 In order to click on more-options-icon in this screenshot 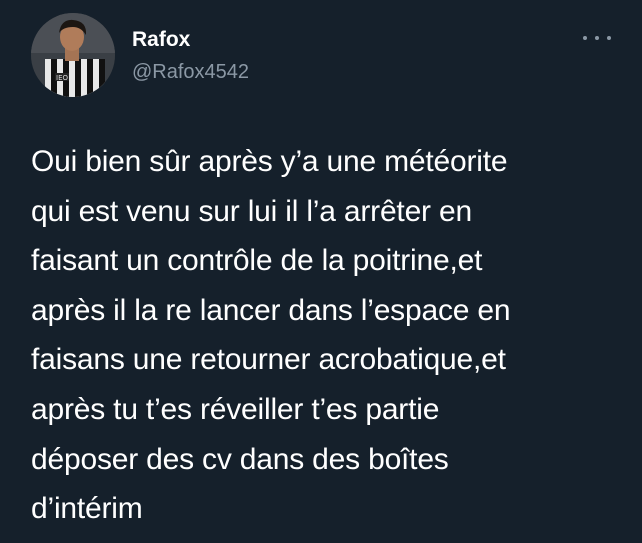, I will do `click(597, 38)`.